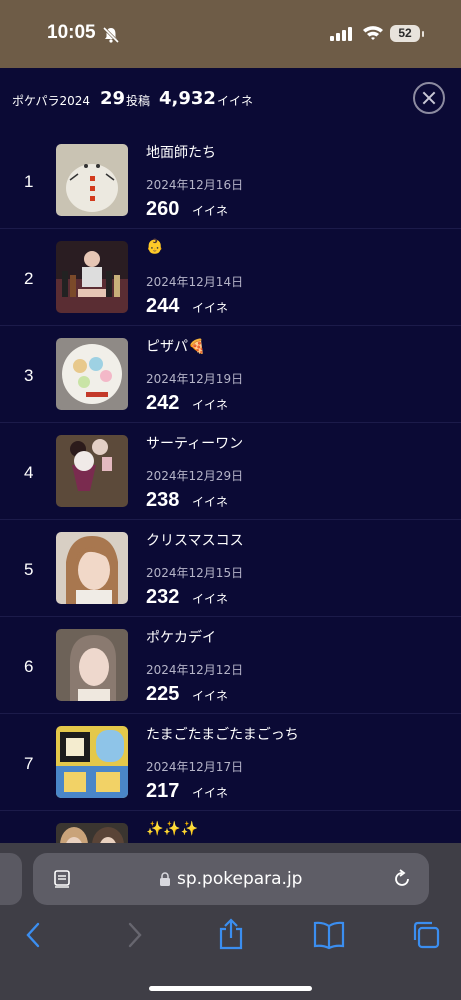 This screenshot has width=461, height=1000. Describe the element at coordinates (172, 829) in the screenshot. I see `post-title: ✨✨✨` at that location.